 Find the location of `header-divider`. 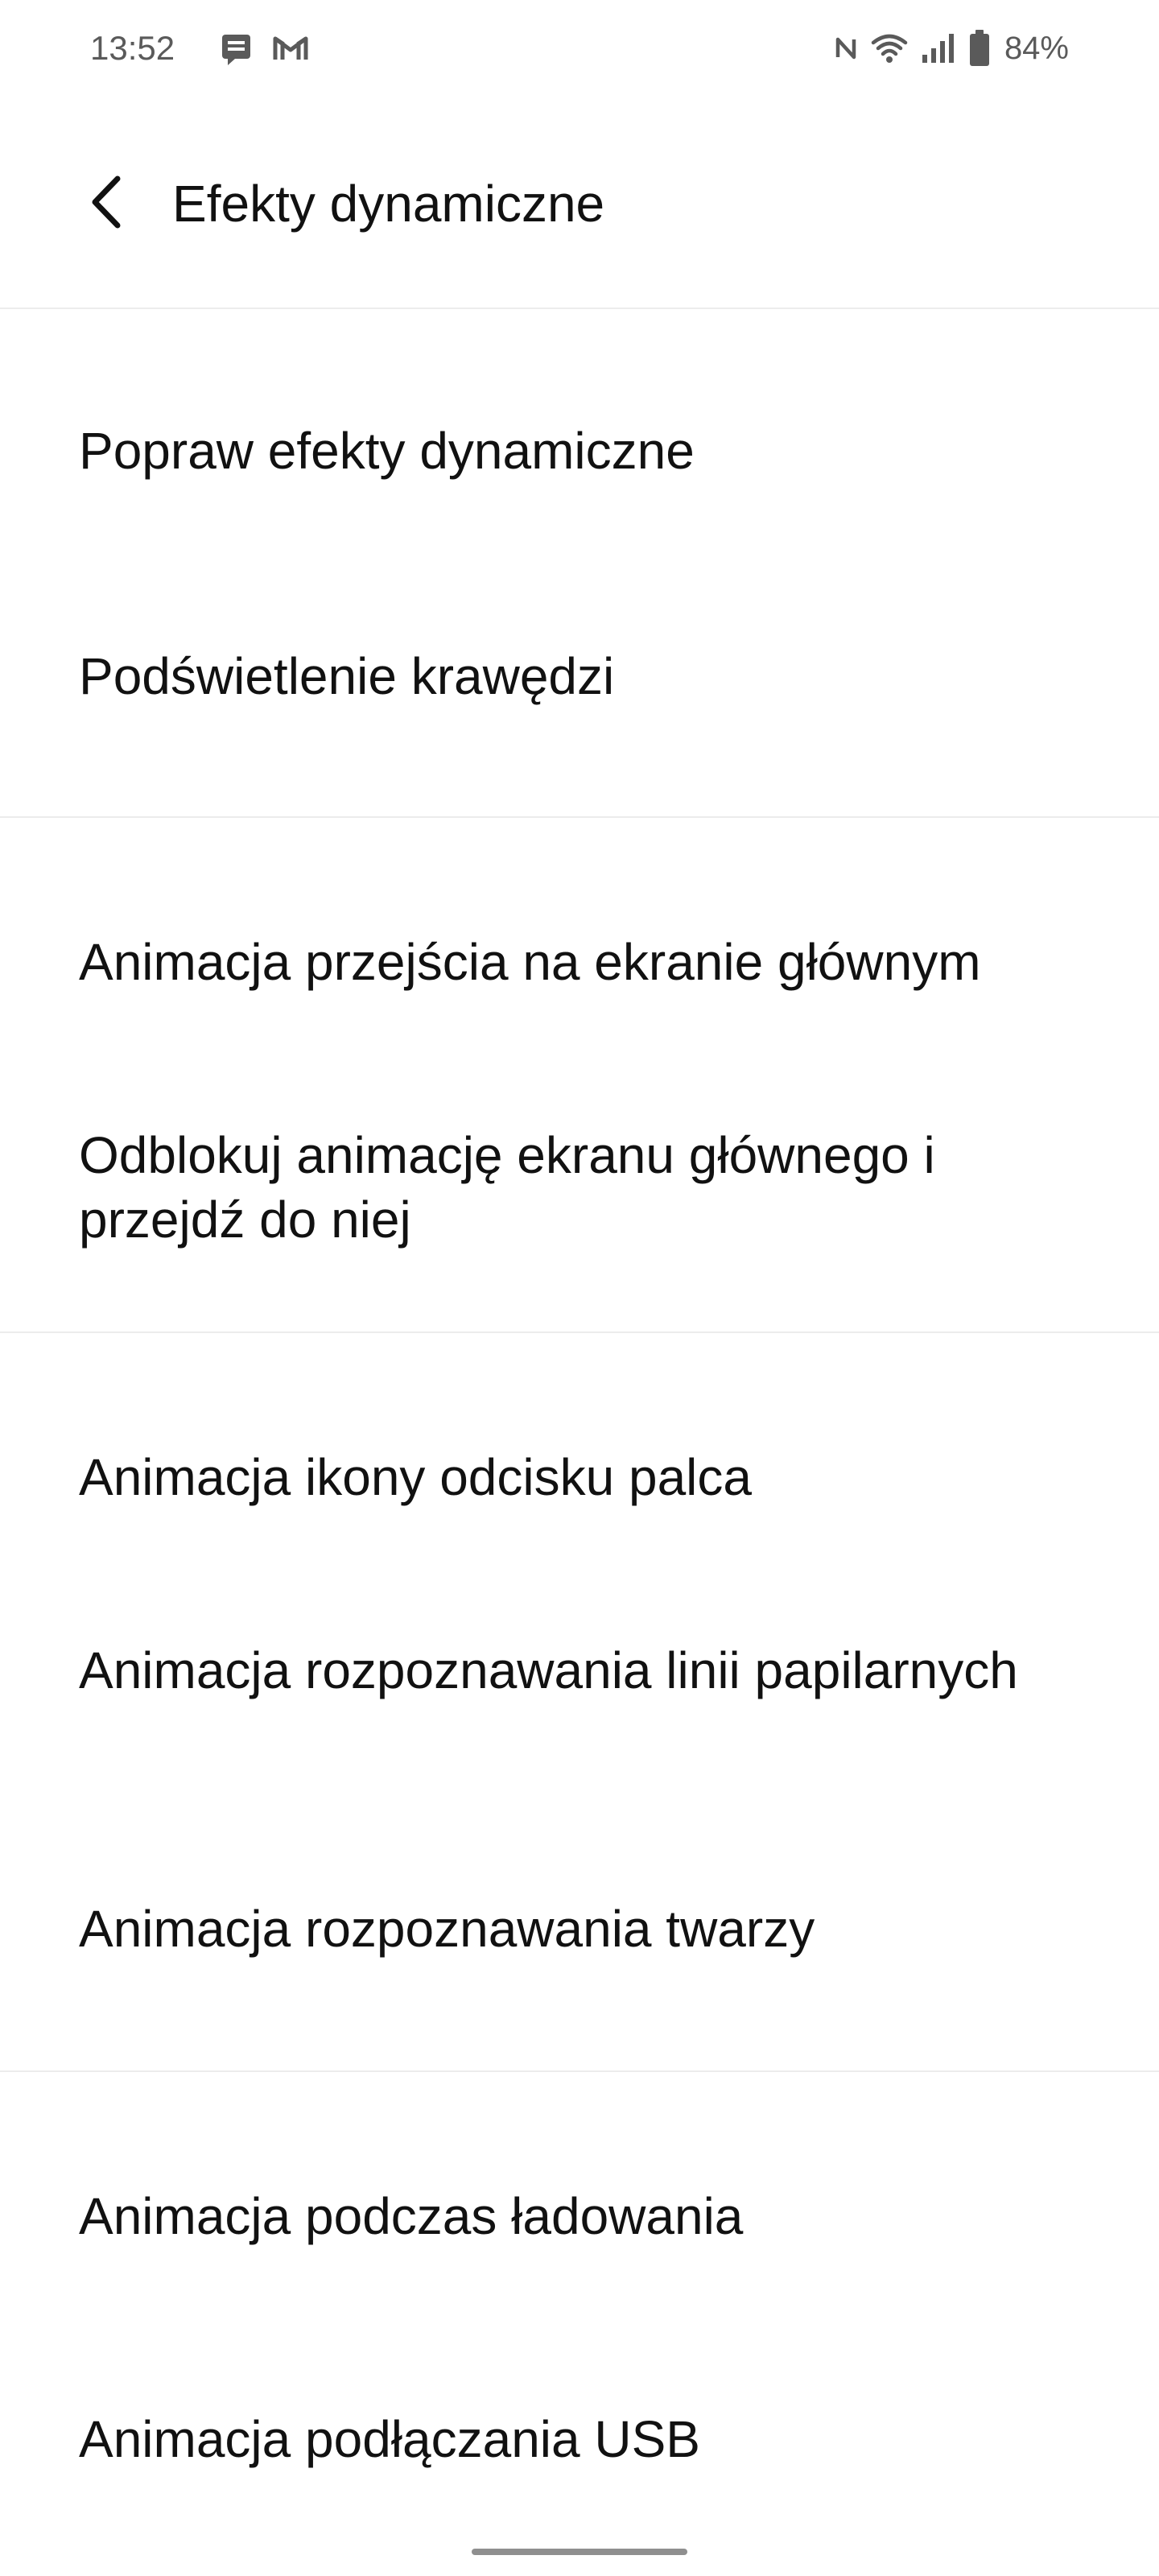

header-divider is located at coordinates (579, 308).